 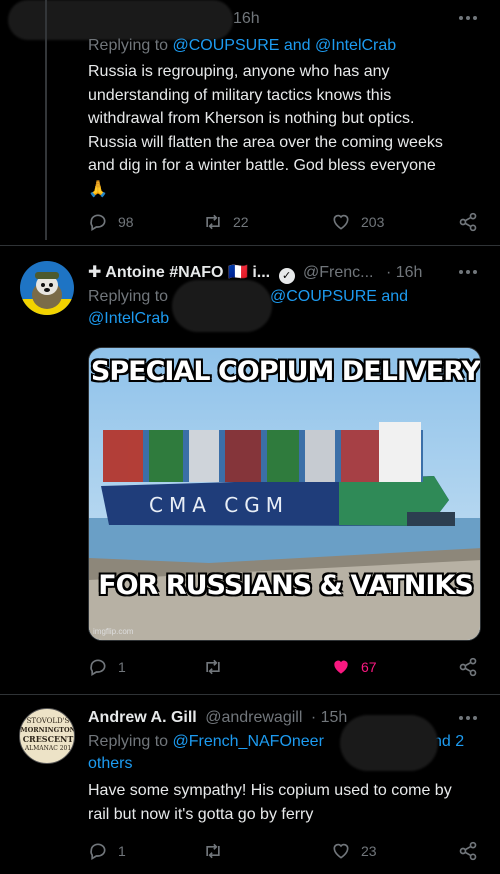 What do you see at coordinates (285, 45) in the screenshot?
I see `replying-handles: @COUPSURE and @IntelCrab` at bounding box center [285, 45].